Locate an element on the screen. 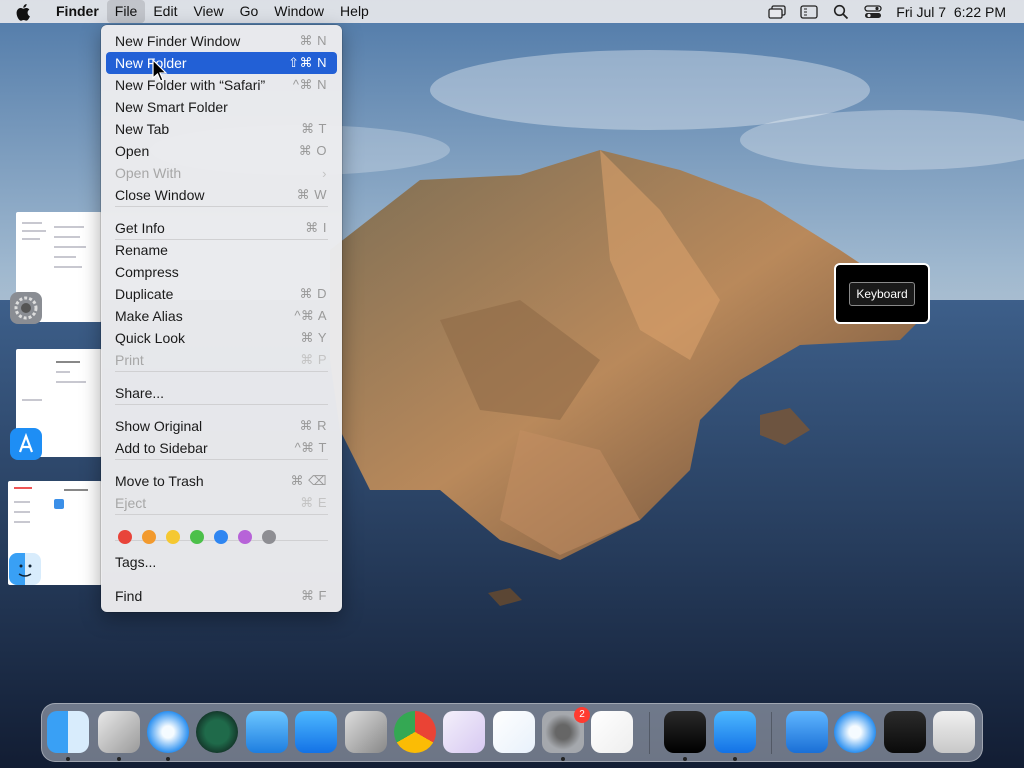 The height and width of the screenshot is (768, 1024). menu-item-label: Open With is located at coordinates (148, 173).